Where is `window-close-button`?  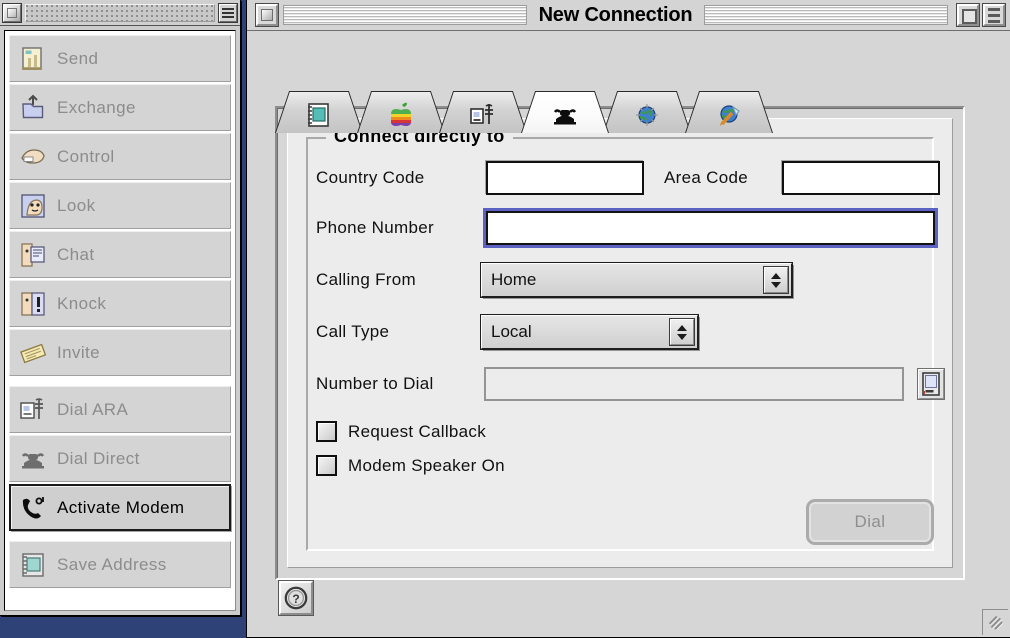 window-close-button is located at coordinates (267, 15).